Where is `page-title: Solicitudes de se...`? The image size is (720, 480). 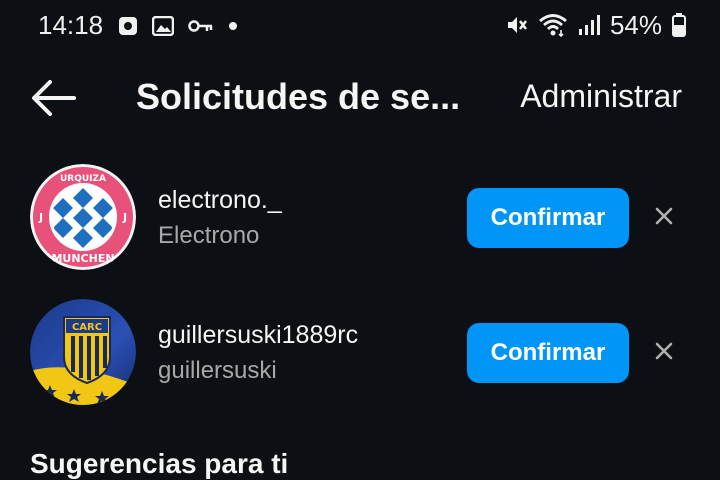
page-title: Solicitudes de se... is located at coordinates (298, 96).